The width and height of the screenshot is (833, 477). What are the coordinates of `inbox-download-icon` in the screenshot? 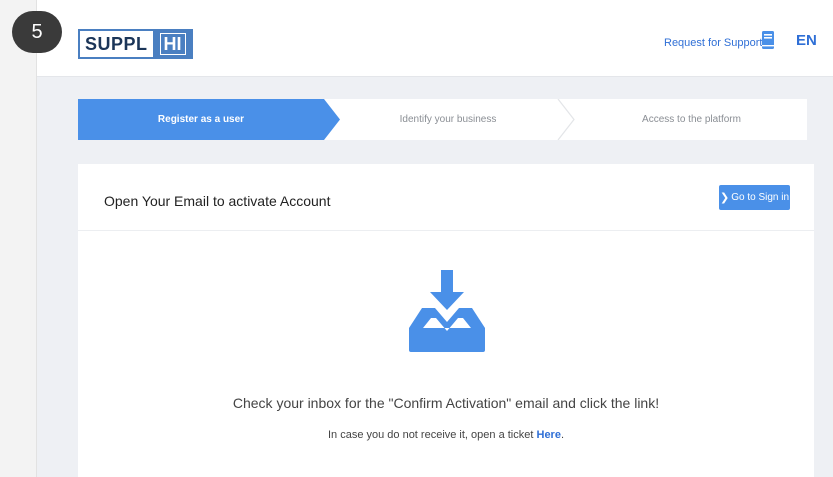 It's located at (447, 311).